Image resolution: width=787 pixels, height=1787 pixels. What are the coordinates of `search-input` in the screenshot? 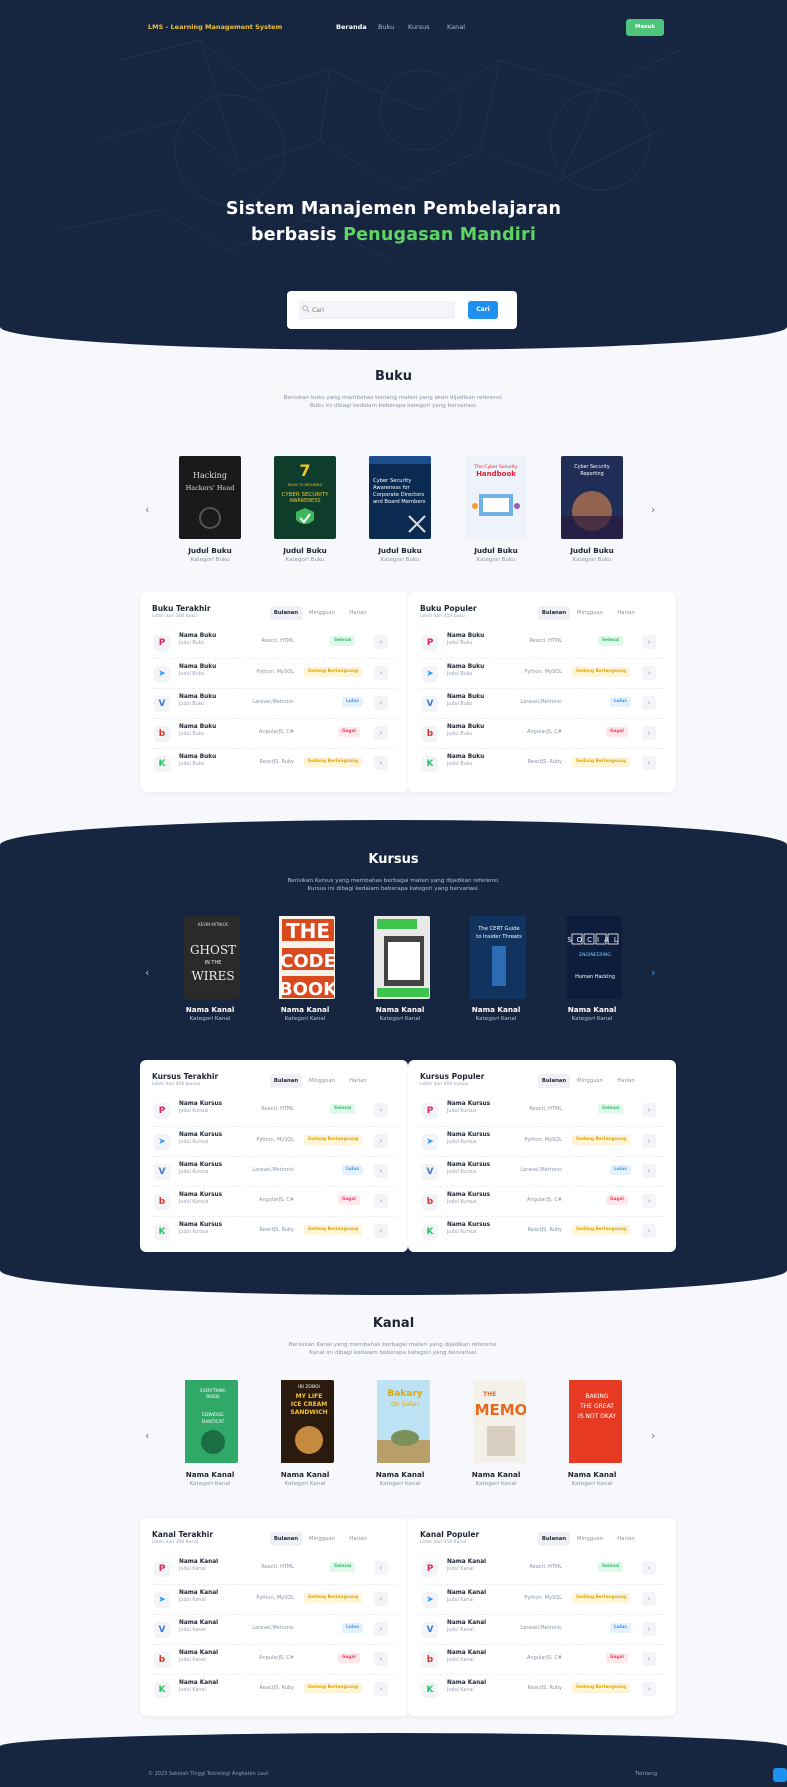 It's located at (377, 310).